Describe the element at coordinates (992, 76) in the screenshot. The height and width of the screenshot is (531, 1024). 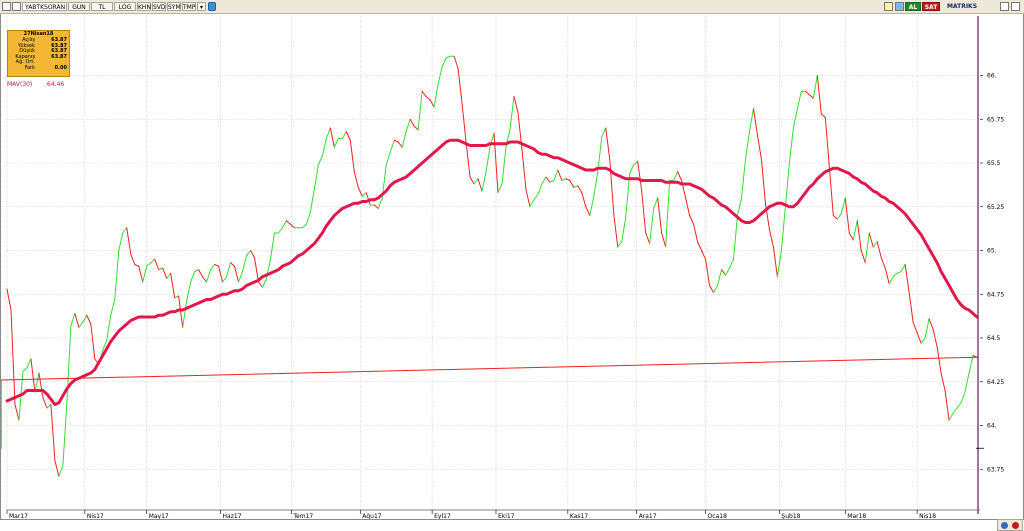
I see `y-tick-label: 66.` at that location.